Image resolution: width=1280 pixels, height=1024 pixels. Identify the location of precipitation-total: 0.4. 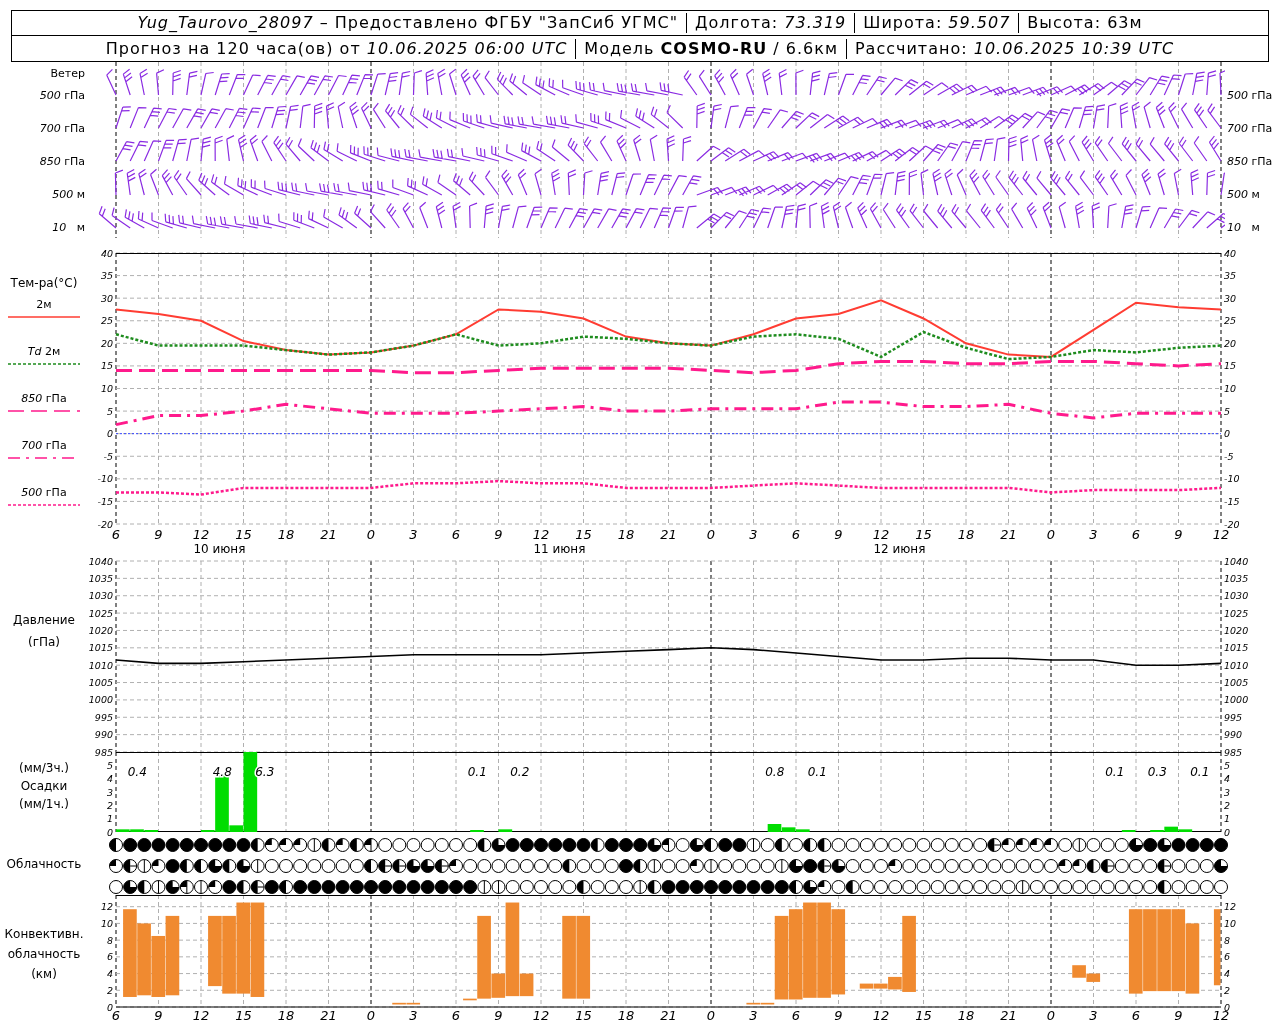
(137, 772).